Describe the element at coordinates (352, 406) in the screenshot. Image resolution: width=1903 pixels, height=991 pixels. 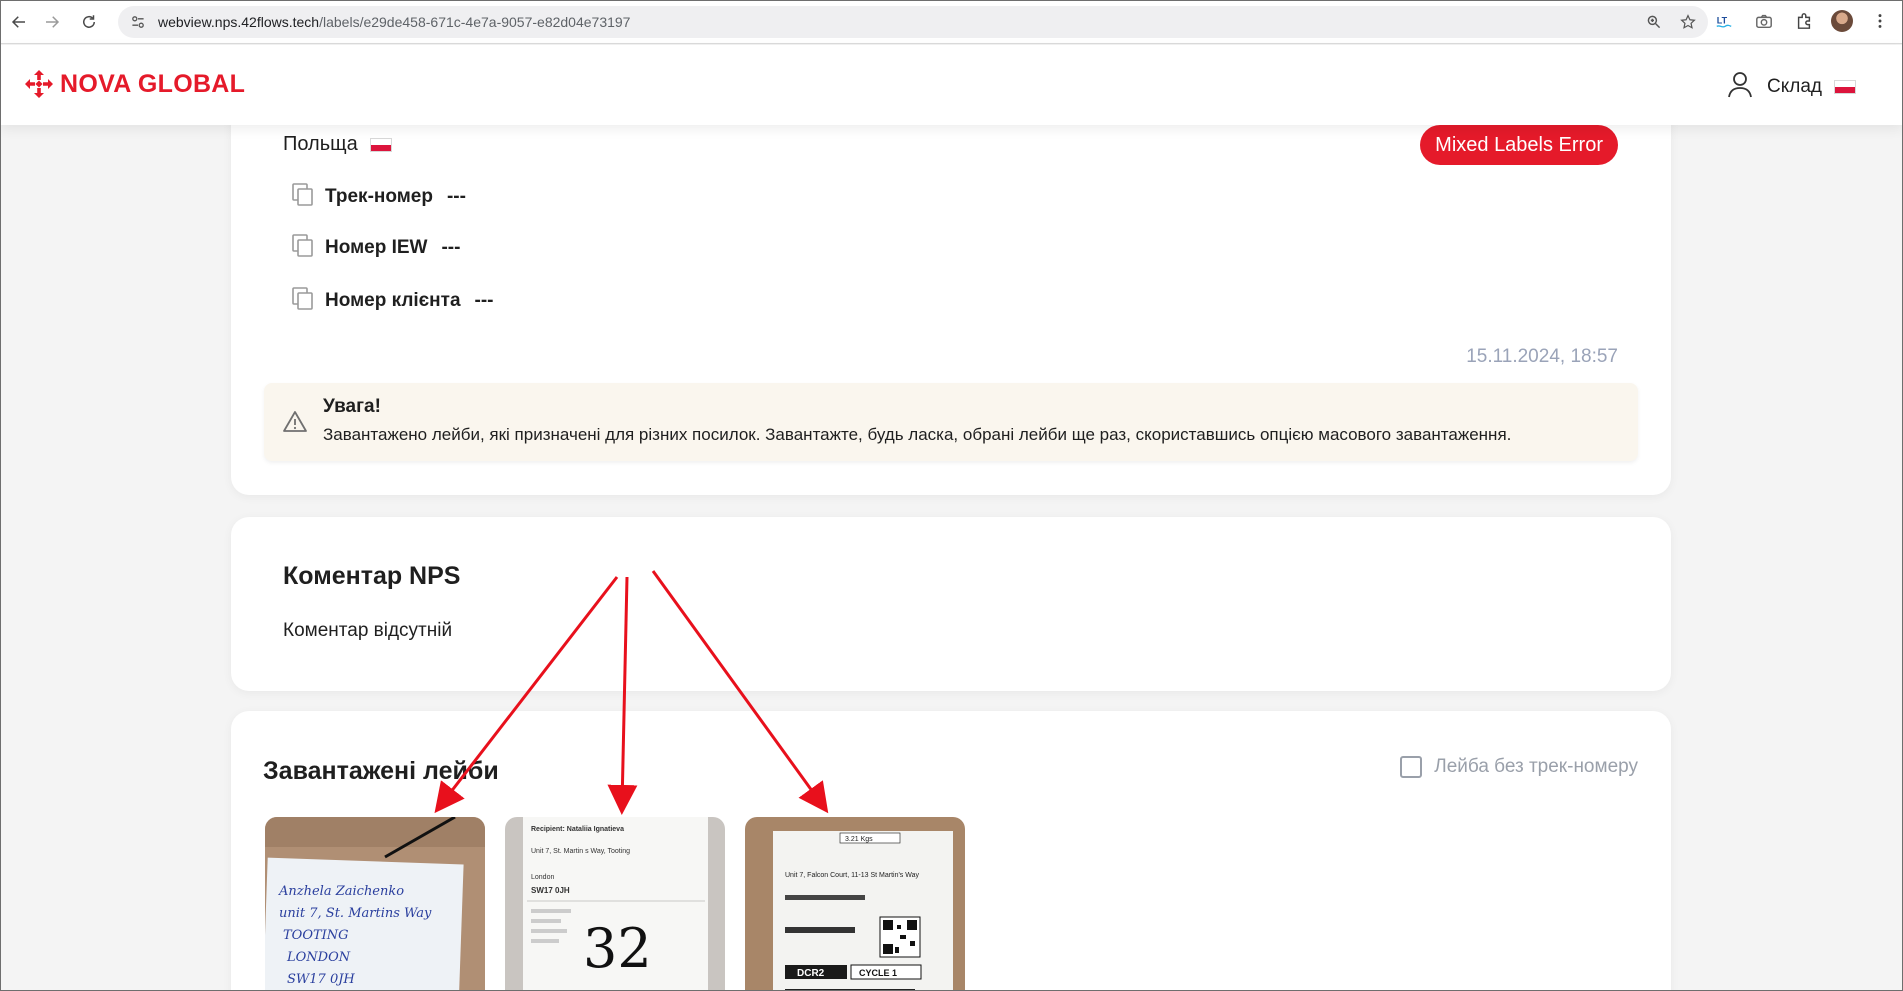
I see `warning-title: Увага!` at that location.